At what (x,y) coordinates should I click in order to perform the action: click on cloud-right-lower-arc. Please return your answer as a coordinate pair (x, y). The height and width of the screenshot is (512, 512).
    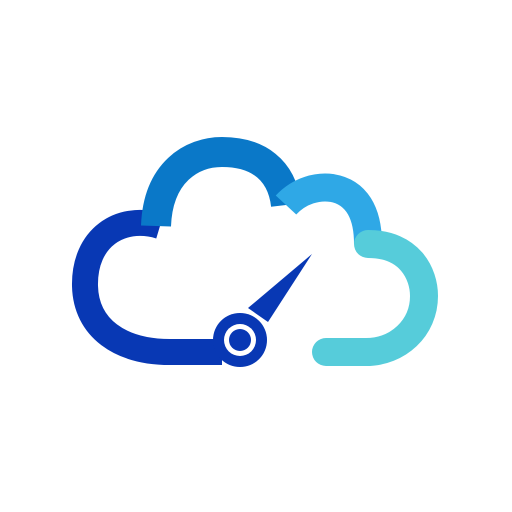
    Looking at the image, I should click on (375, 298).